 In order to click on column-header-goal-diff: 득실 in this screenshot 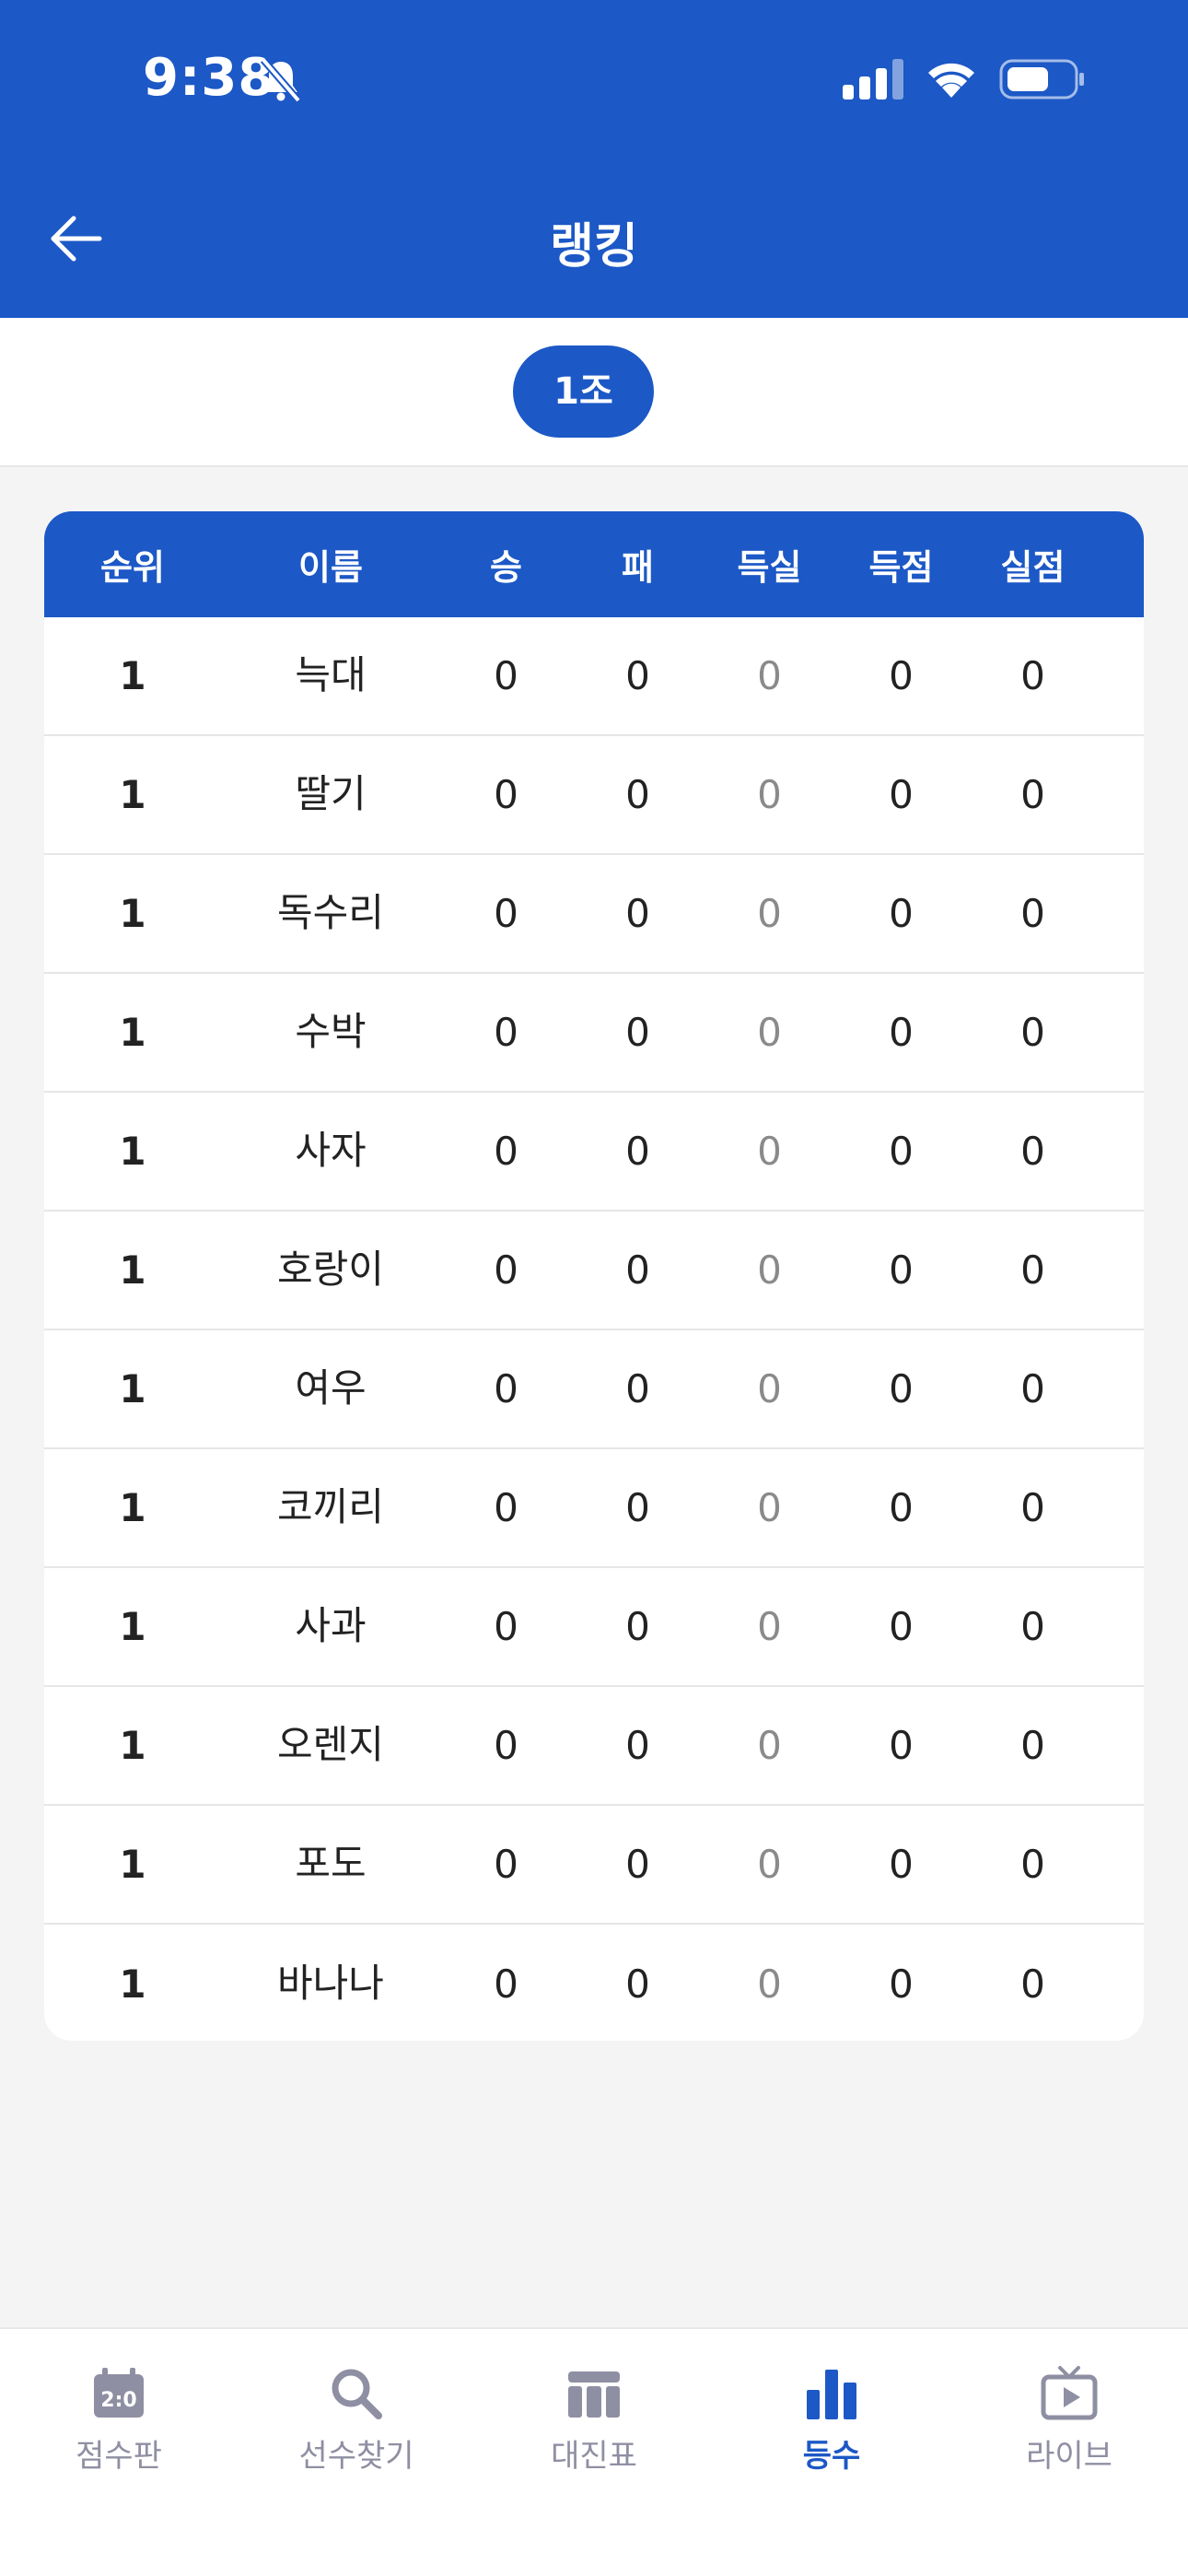, I will do `click(770, 567)`.